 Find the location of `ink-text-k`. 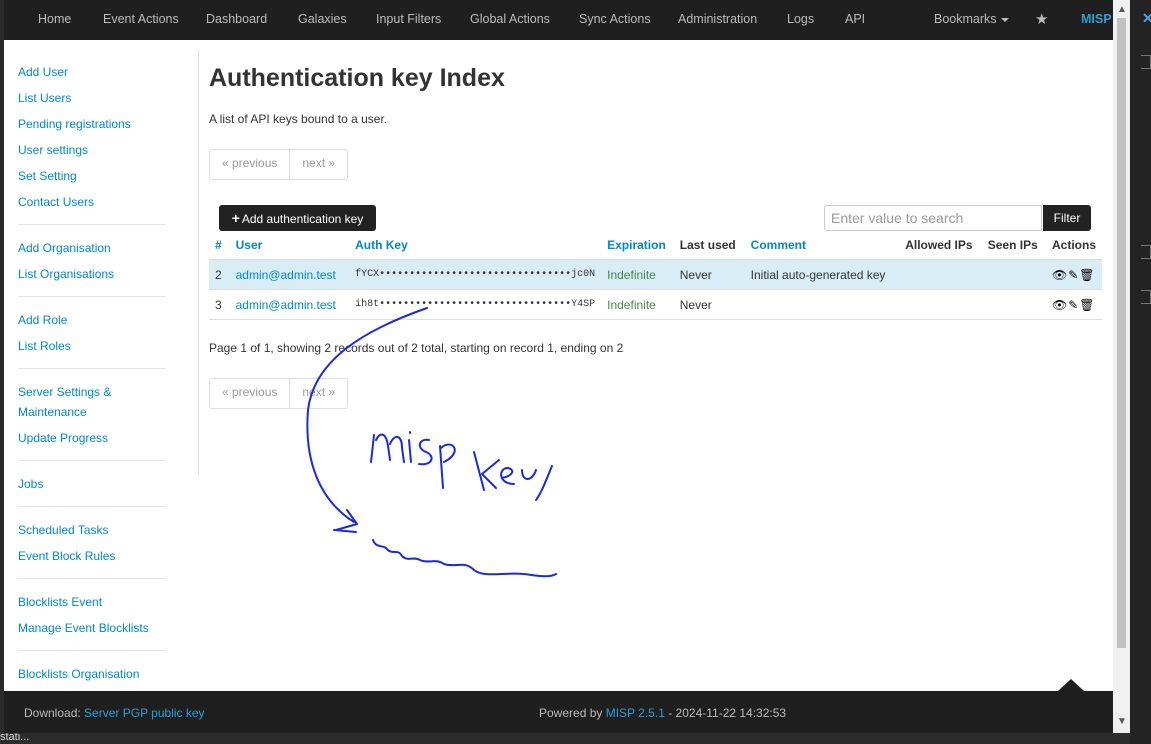

ink-text-k is located at coordinates (486, 471).